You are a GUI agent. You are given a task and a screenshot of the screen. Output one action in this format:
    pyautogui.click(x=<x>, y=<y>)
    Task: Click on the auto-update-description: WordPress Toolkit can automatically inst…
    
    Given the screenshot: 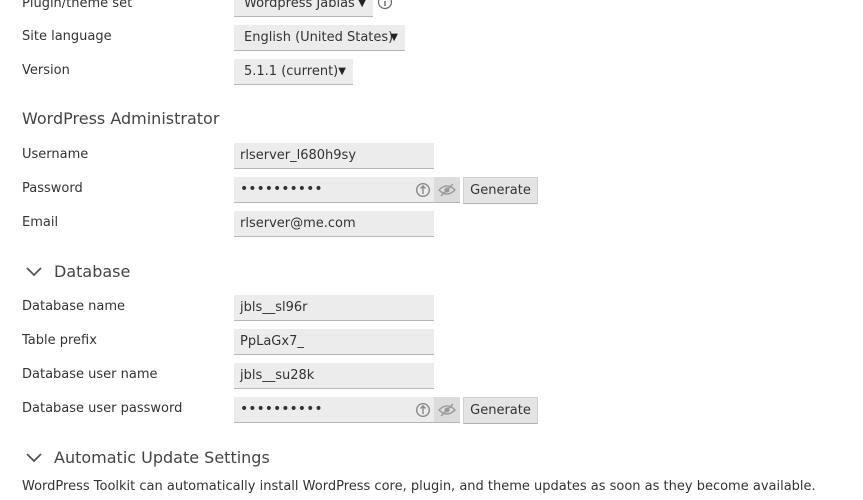 What is the action you would take?
    pyautogui.click(x=419, y=486)
    